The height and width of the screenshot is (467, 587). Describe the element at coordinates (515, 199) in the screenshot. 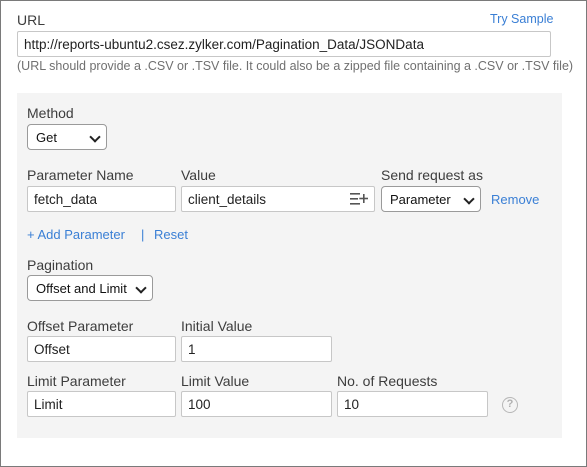

I see `remove-parameter-link: Remove` at that location.